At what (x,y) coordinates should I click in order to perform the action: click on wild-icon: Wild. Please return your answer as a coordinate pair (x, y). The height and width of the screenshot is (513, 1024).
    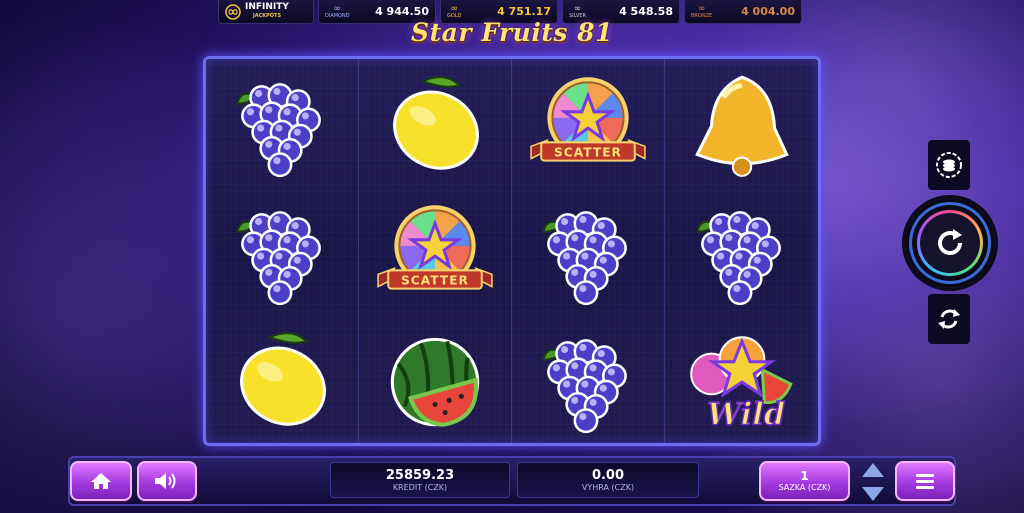
    Looking at the image, I should click on (741, 385).